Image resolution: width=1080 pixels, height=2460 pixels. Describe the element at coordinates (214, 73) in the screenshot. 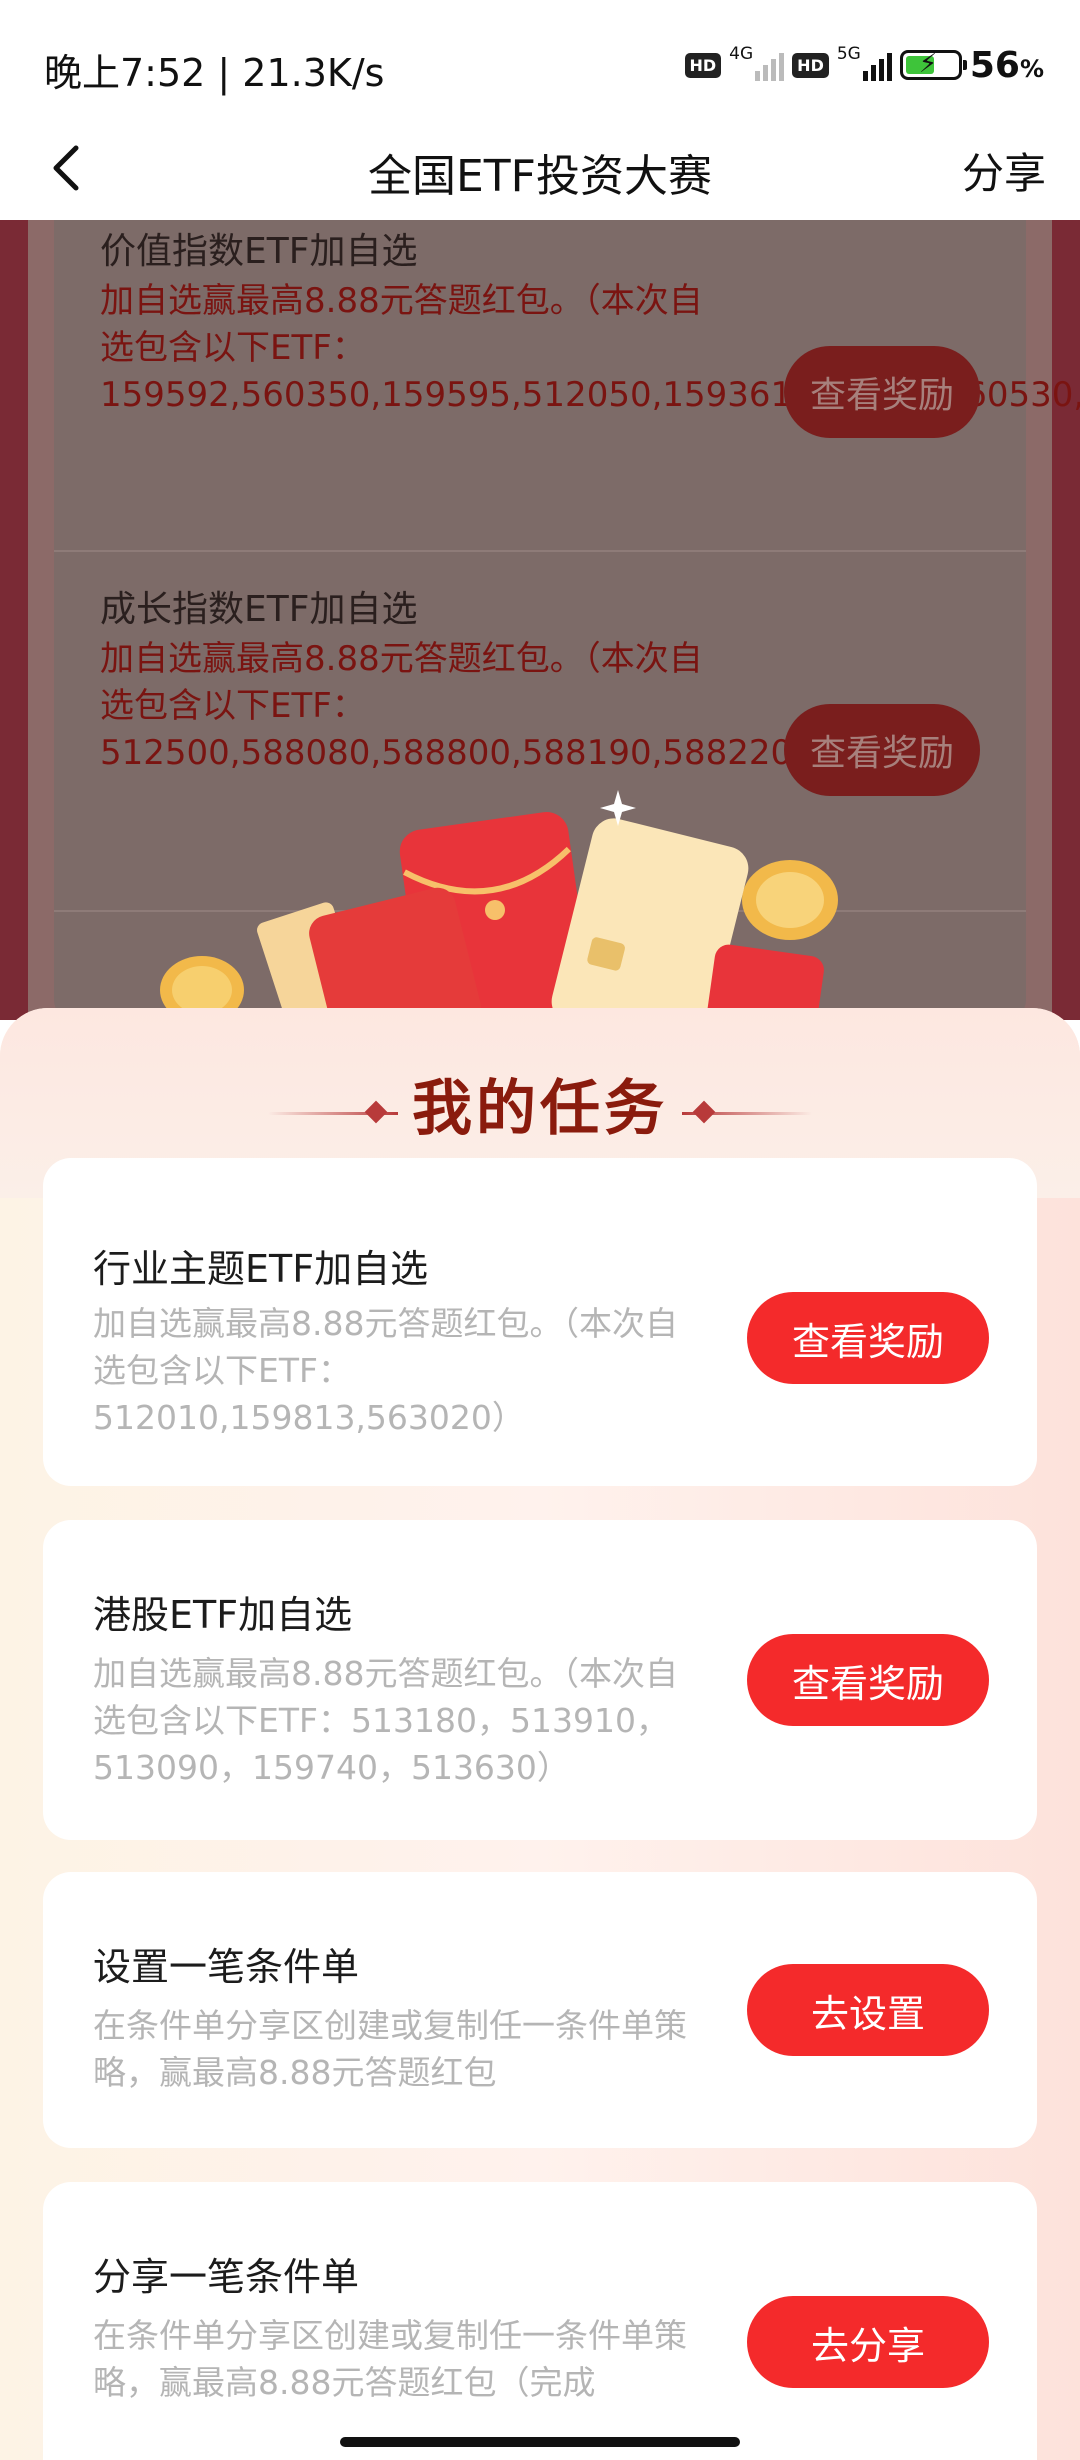

I see `status-time: 晚上7:52 | 21.3K/s` at that location.